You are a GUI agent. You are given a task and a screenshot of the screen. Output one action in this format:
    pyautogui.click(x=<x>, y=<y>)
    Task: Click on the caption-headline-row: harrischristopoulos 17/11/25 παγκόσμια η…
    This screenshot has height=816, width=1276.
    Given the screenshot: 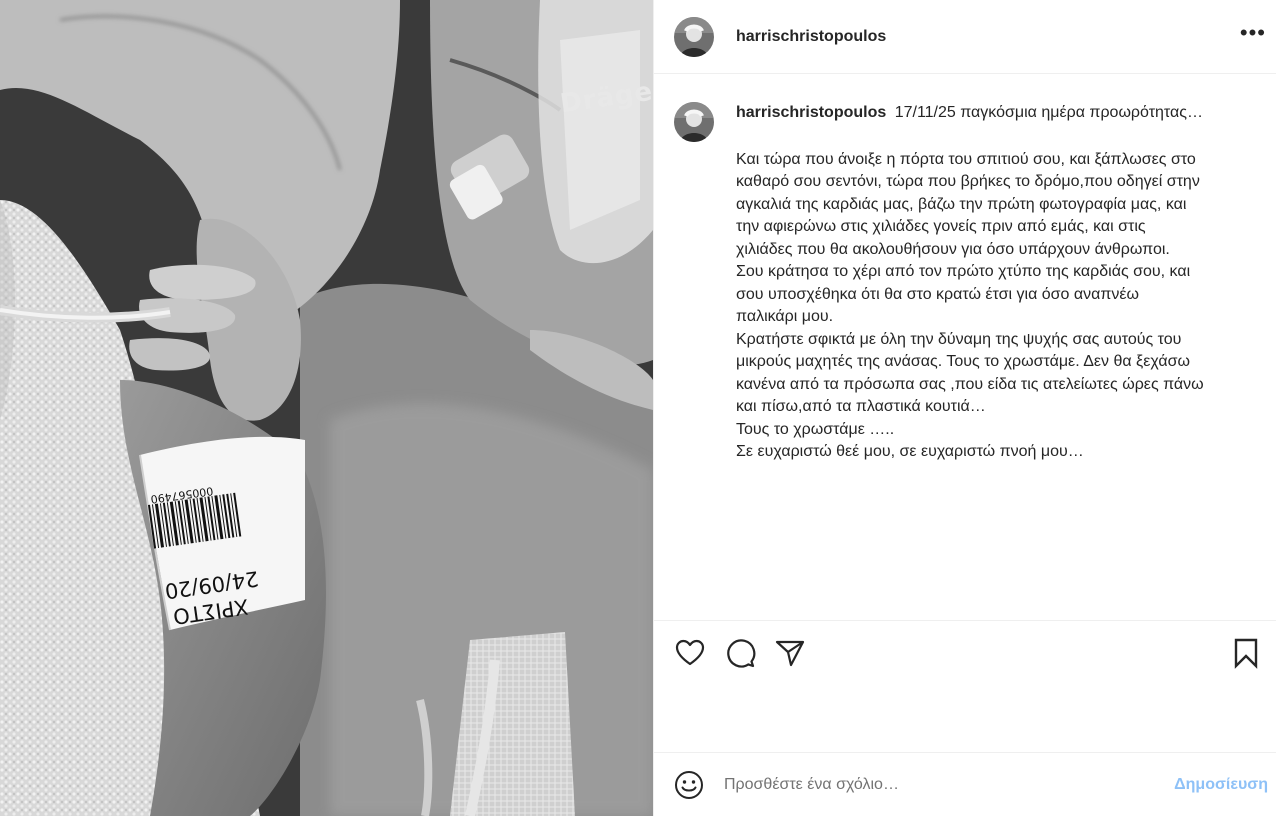 What is the action you would take?
    pyautogui.click(x=1001, y=113)
    